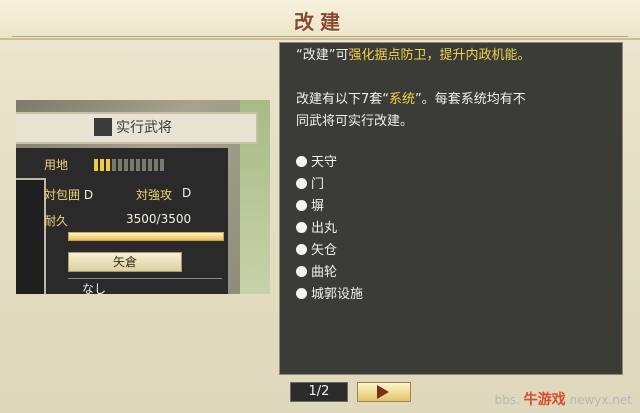  I want to click on system-item-label: 城郭设施, so click(337, 294).